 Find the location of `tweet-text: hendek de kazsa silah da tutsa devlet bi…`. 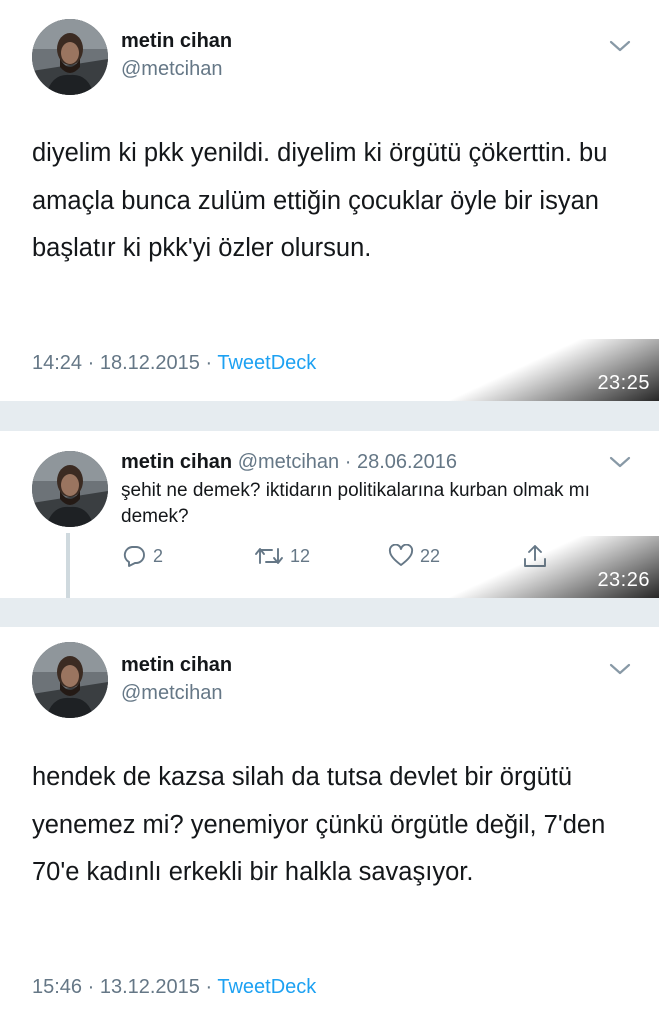

tweet-text: hendek de kazsa silah da tutsa devlet bi… is located at coordinates (319, 824).